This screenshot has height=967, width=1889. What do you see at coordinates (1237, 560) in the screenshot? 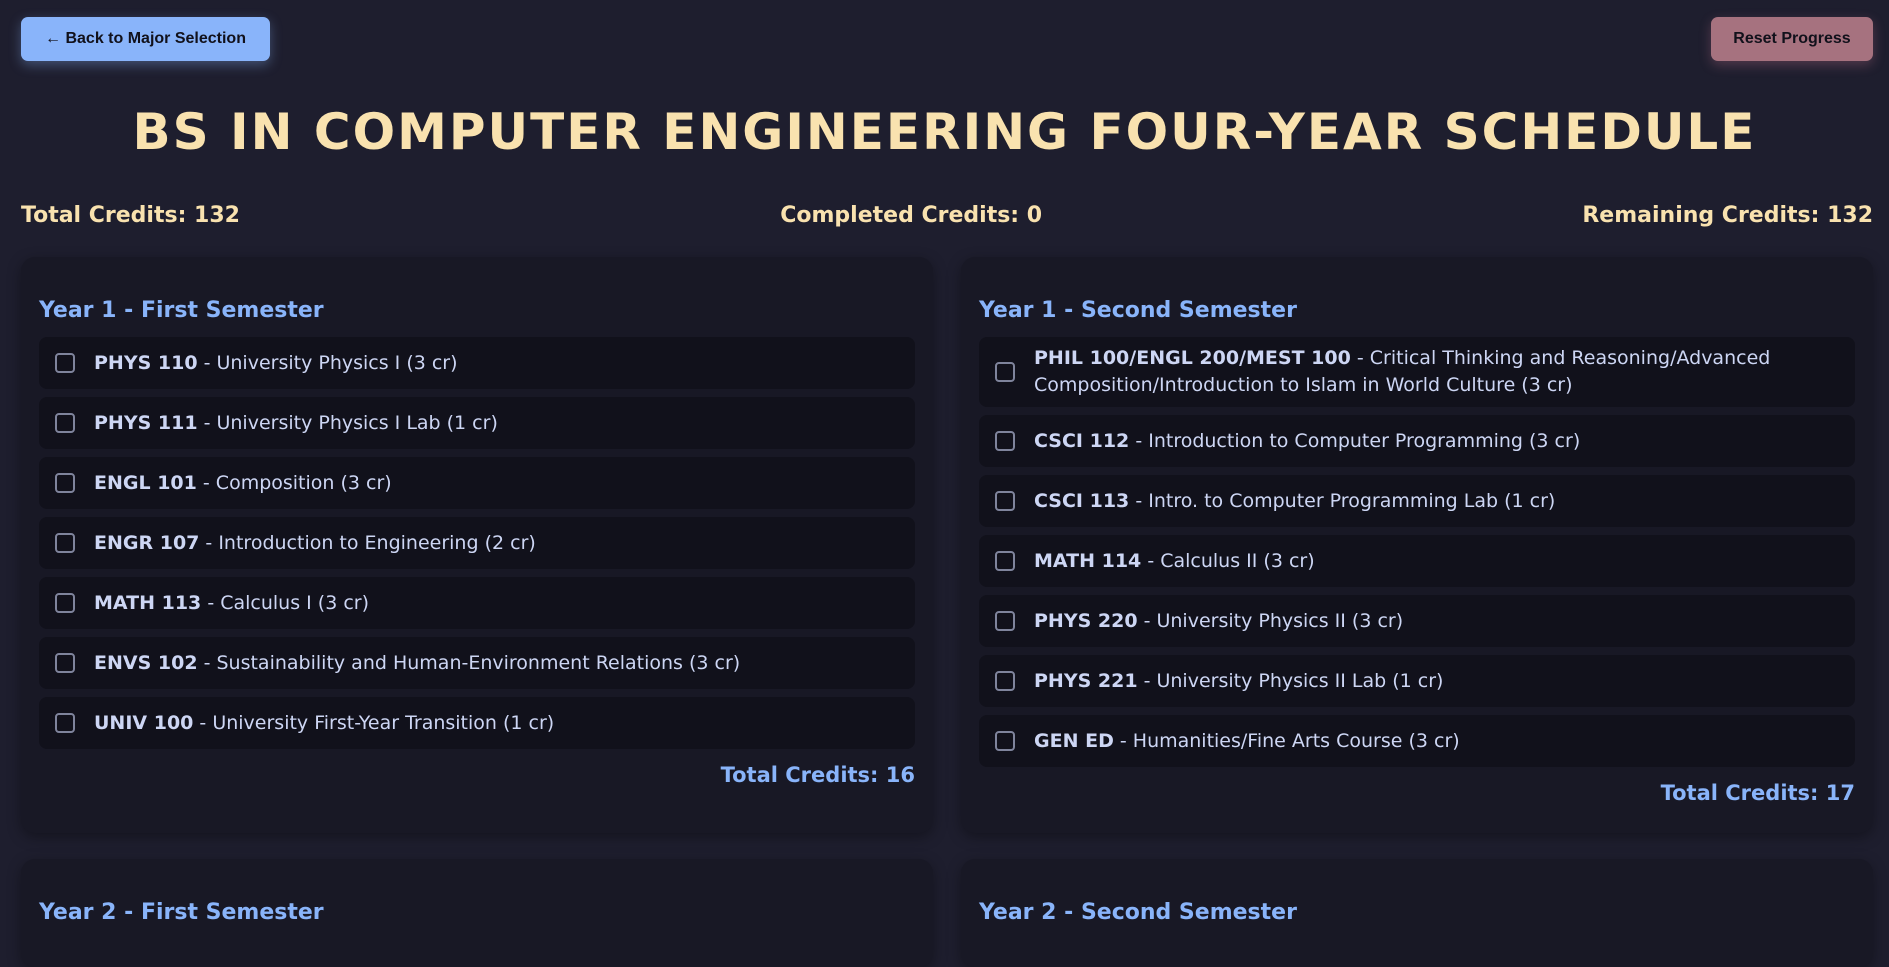
I see `course-description: Calculus II (3 cr)` at bounding box center [1237, 560].